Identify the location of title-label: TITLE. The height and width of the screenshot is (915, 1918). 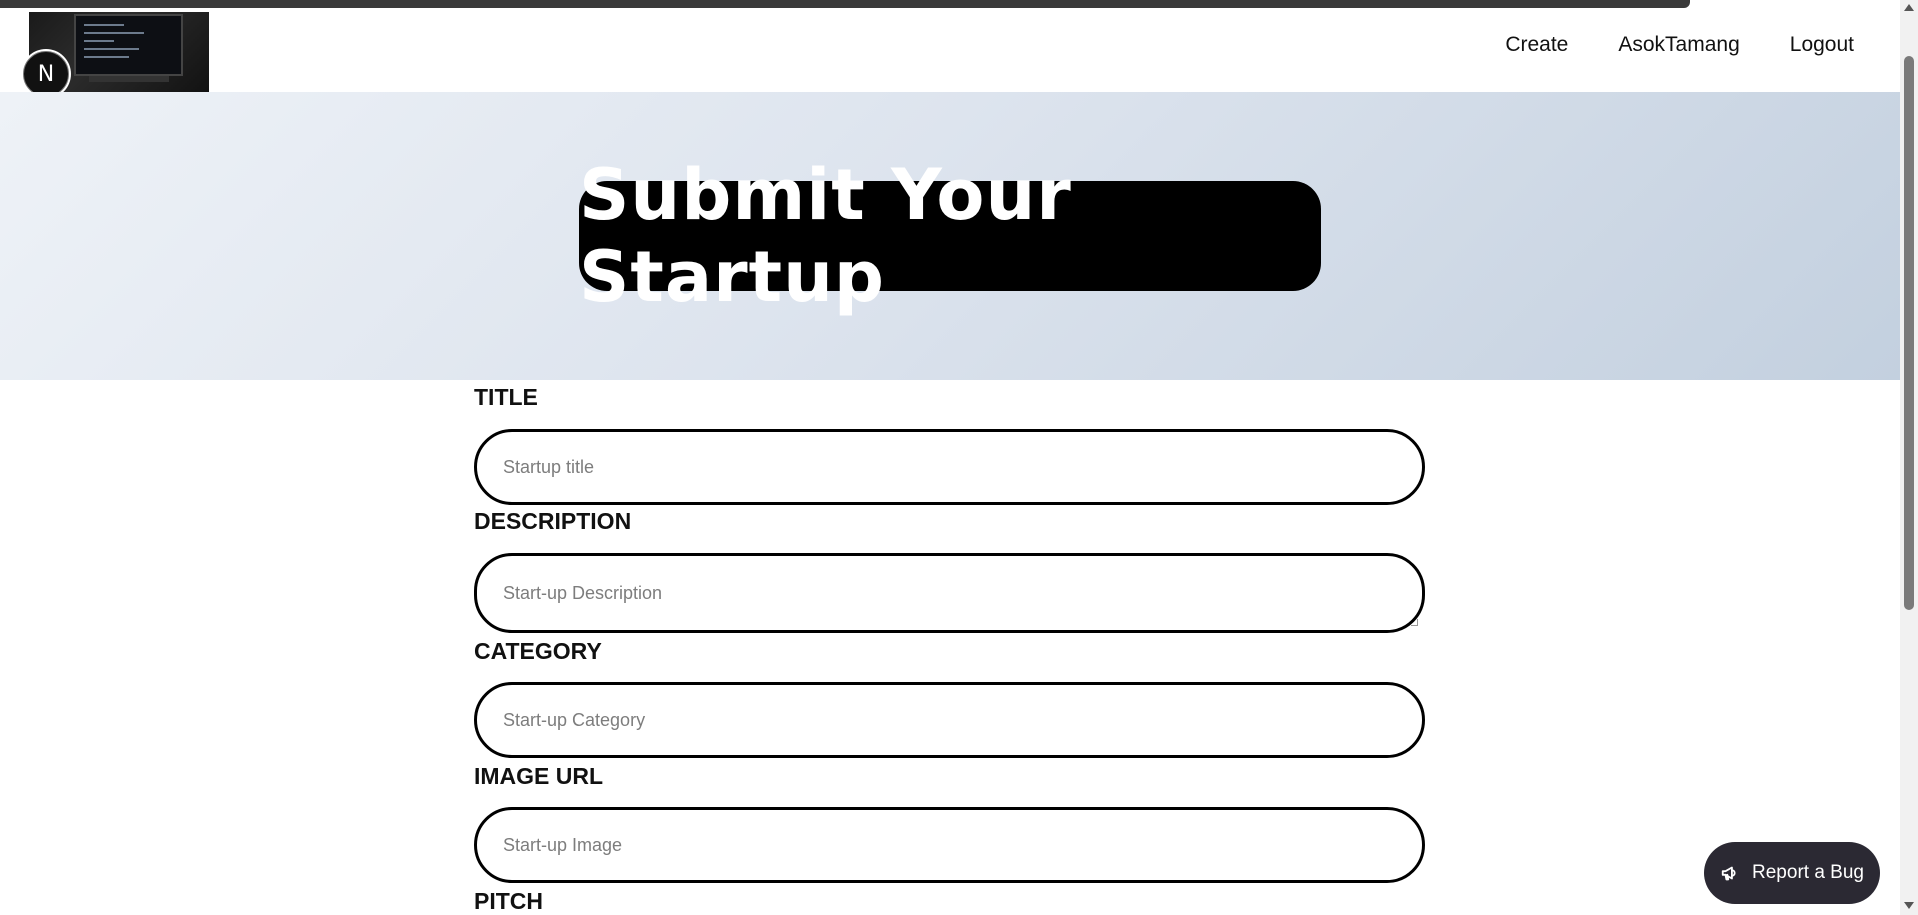
(506, 397).